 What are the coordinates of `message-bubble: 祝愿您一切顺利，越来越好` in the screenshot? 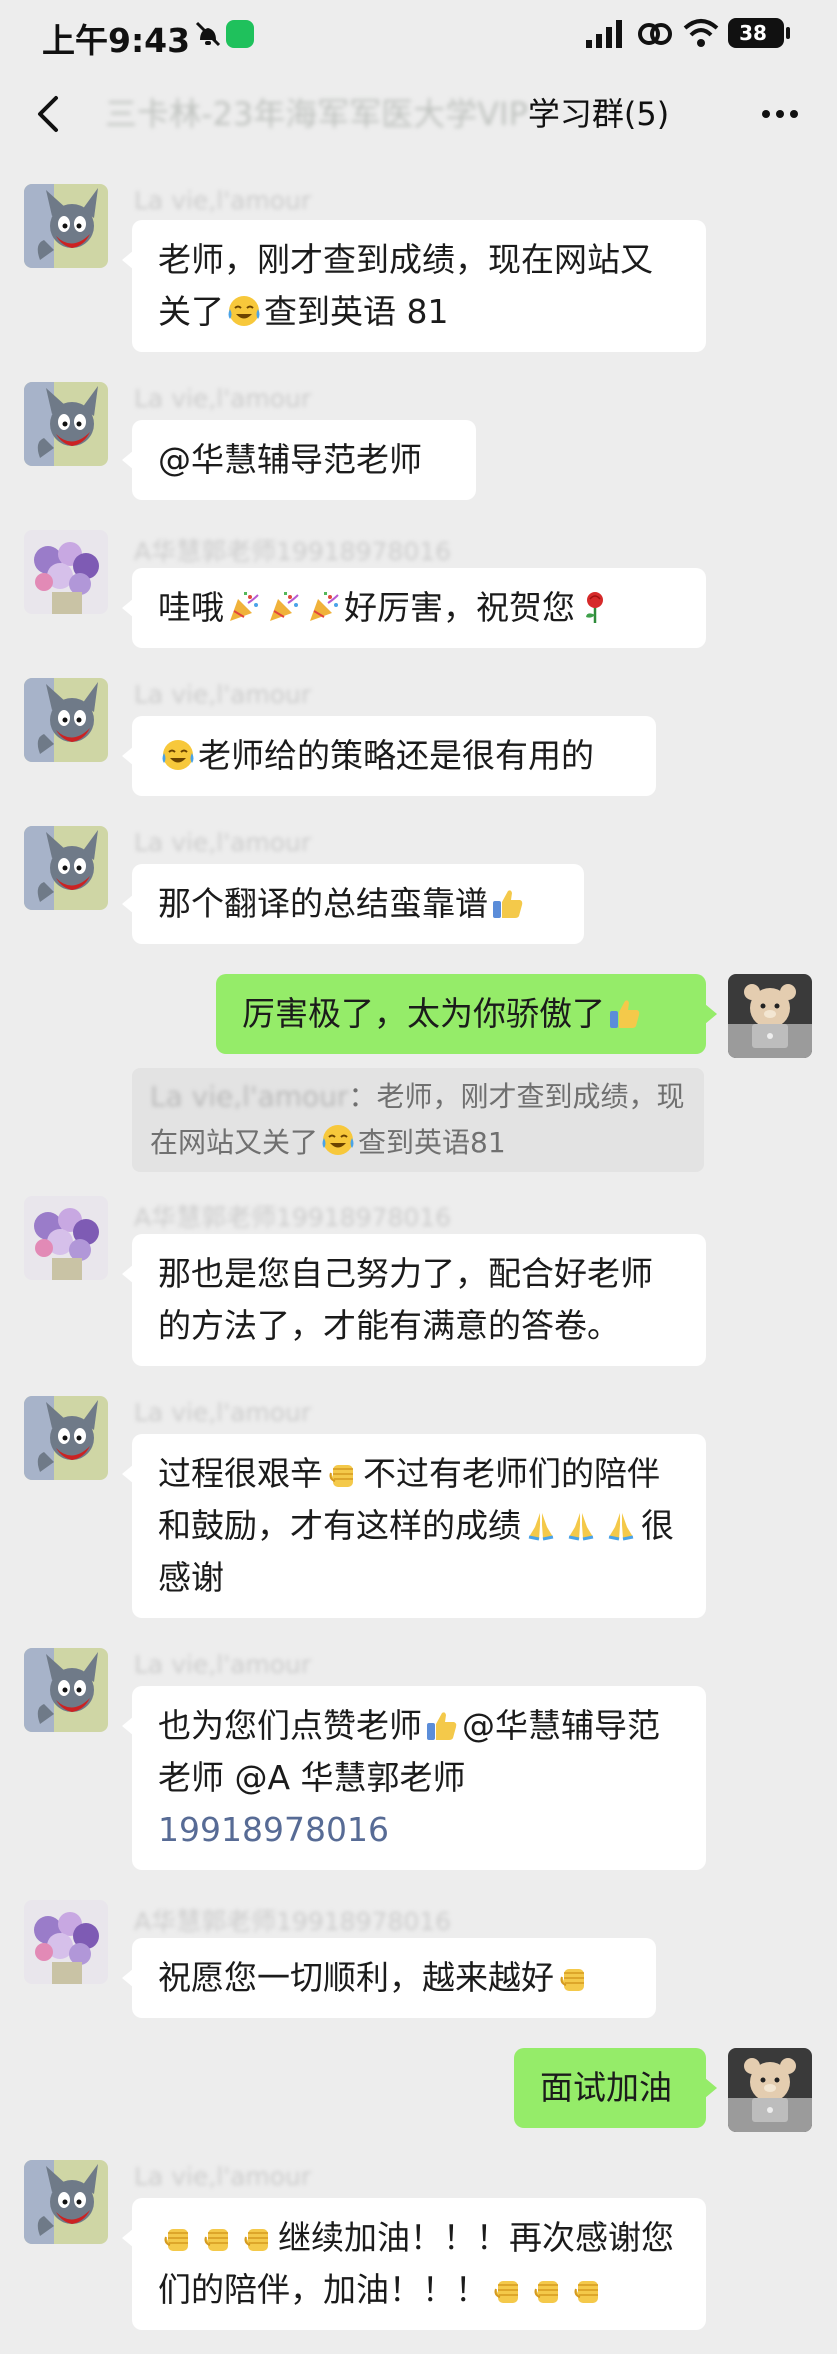 It's located at (389, 1978).